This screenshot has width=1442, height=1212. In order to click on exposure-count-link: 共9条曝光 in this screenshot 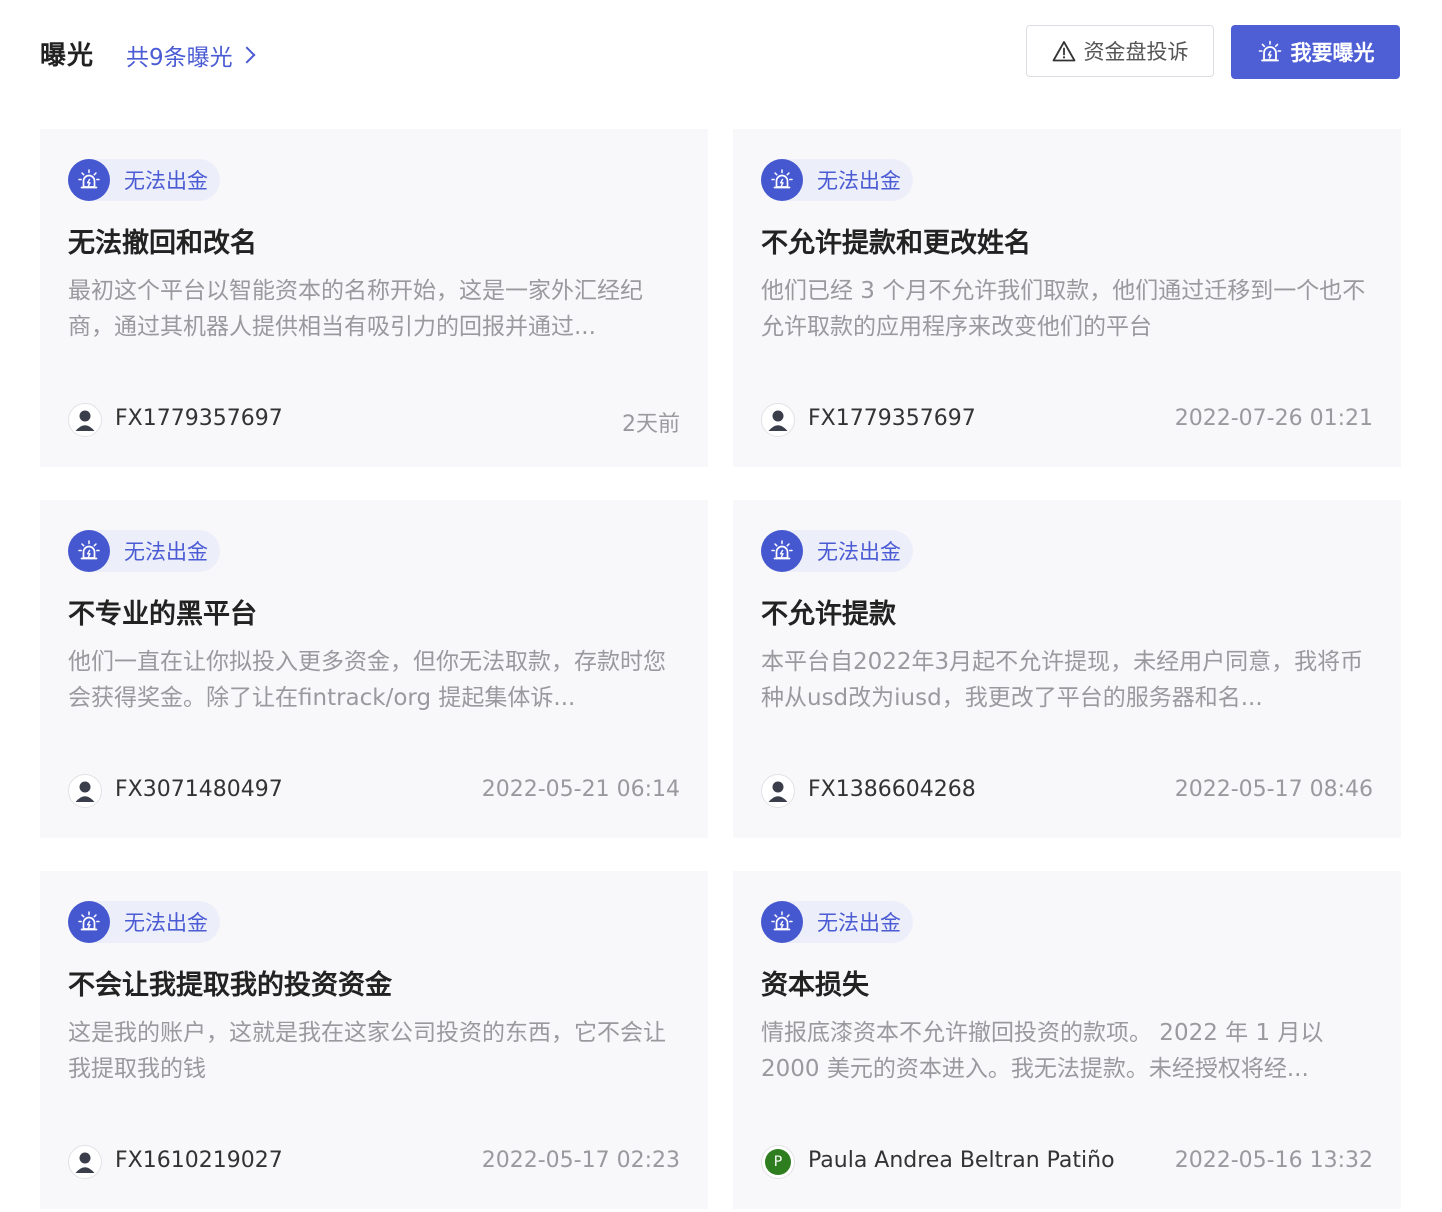, I will do `click(191, 55)`.